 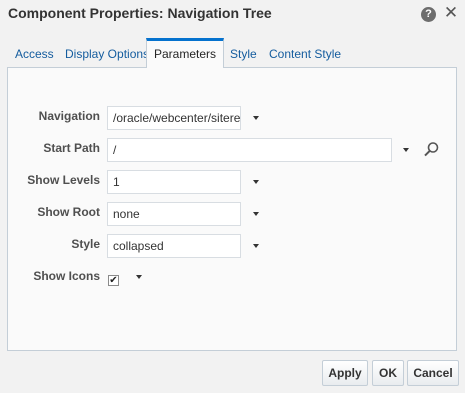 What do you see at coordinates (71, 148) in the screenshot?
I see `start-path-label: Start Path` at bounding box center [71, 148].